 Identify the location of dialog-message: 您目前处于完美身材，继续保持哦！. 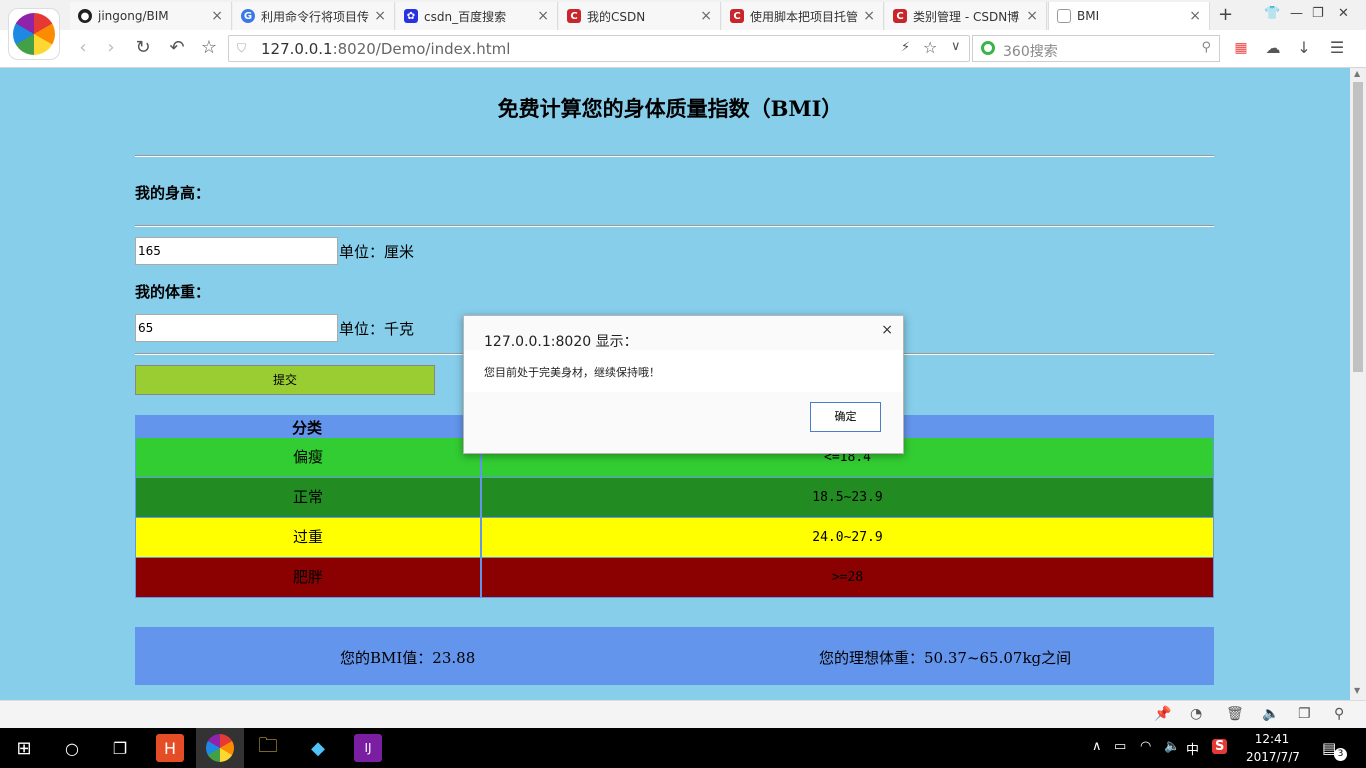
(572, 372).